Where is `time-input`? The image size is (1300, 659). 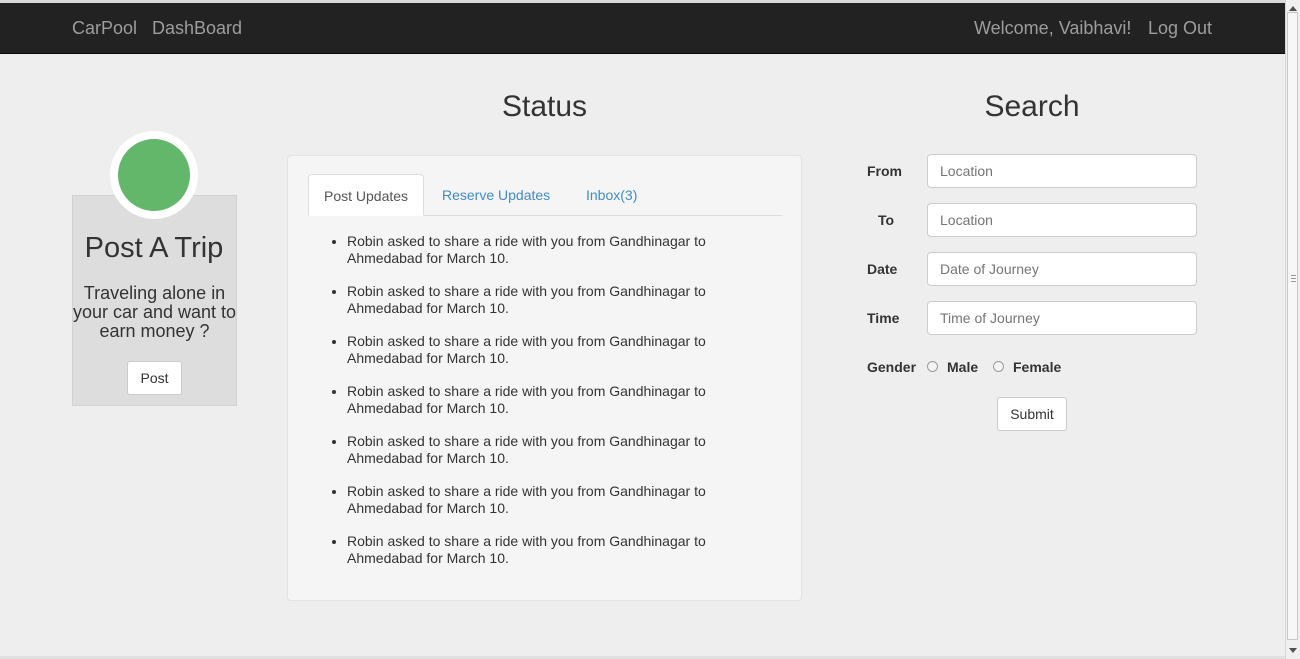 time-input is located at coordinates (1062, 318).